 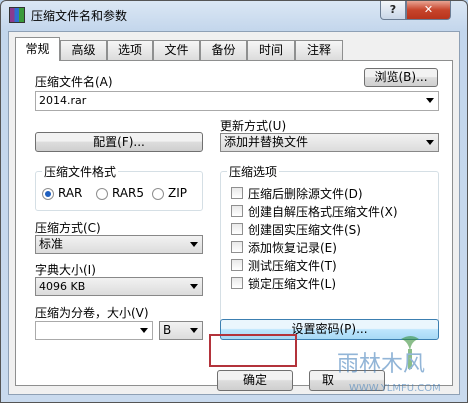 What do you see at coordinates (292, 266) in the screenshot?
I see `test-archive-label: 测试压缩文件(T)` at bounding box center [292, 266].